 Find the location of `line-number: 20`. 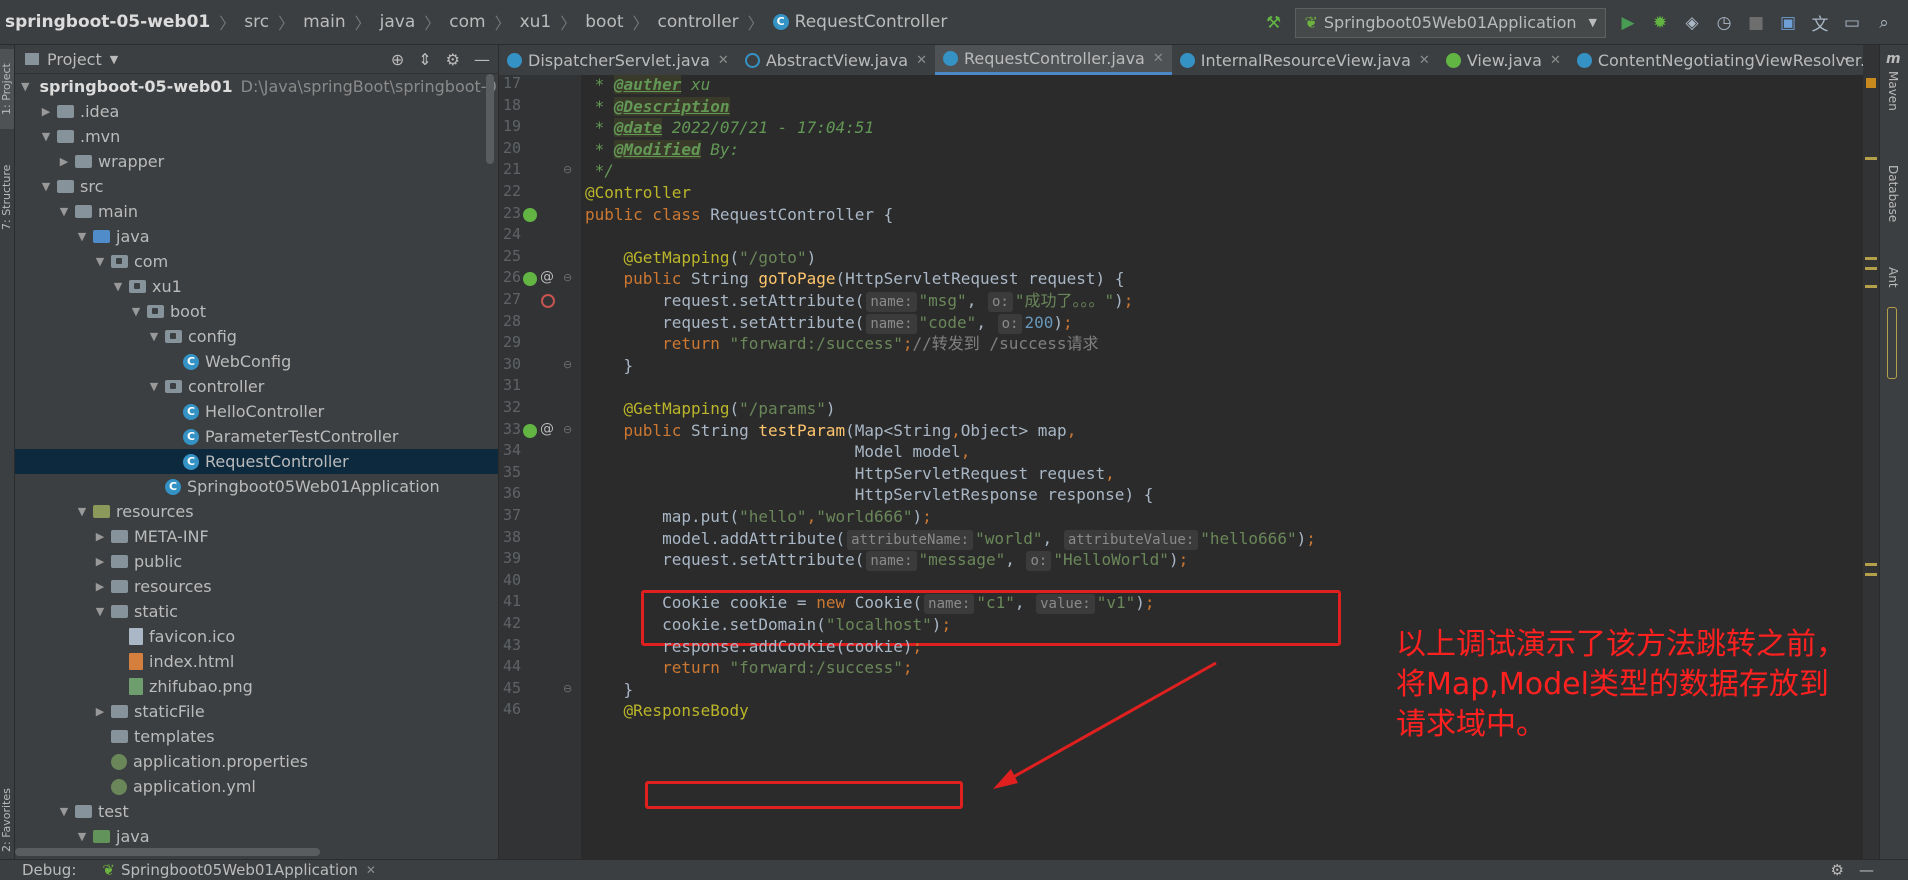

line-number: 20 is located at coordinates (510, 148).